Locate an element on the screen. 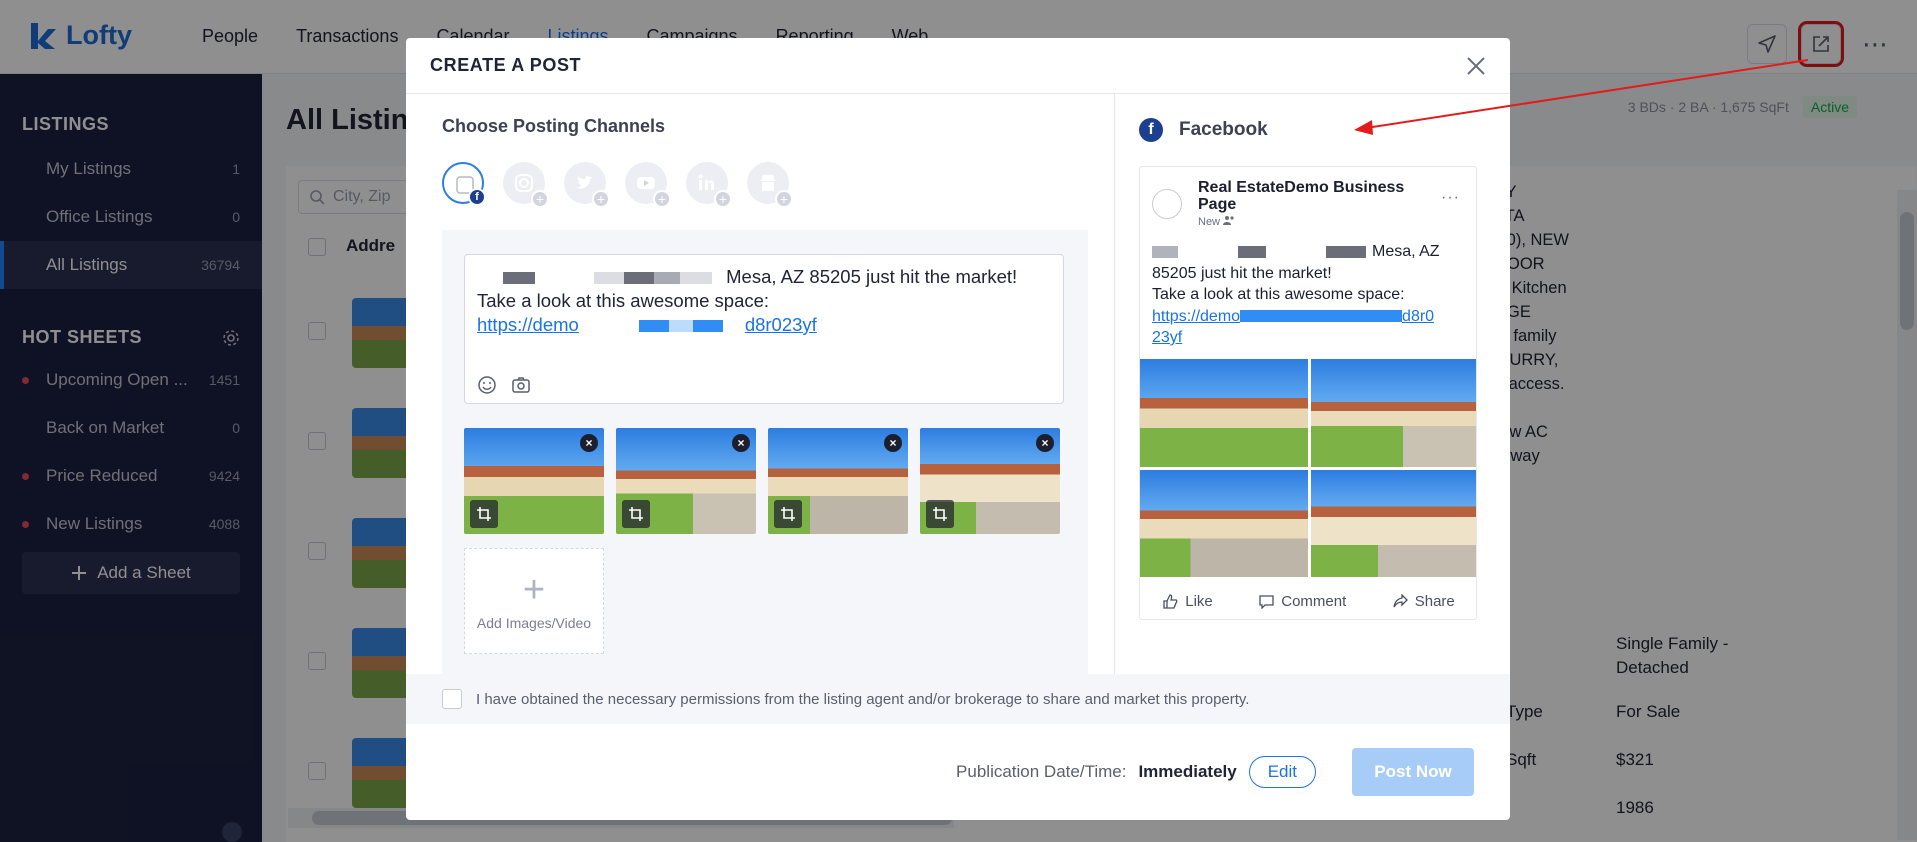 The image size is (1917, 842). modal-title: CREATE A POST is located at coordinates (506, 65).